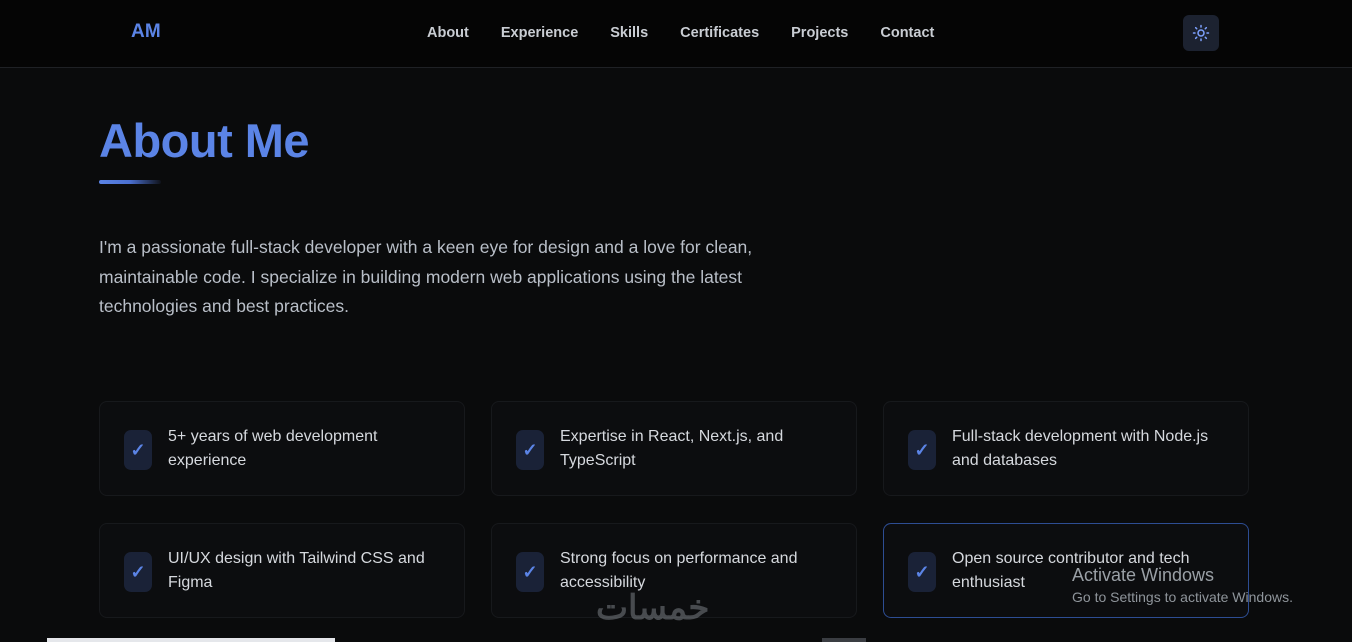 The height and width of the screenshot is (642, 1352). I want to click on activate-windows-subtitle: Go to Settings to activate Windows., so click(1182, 597).